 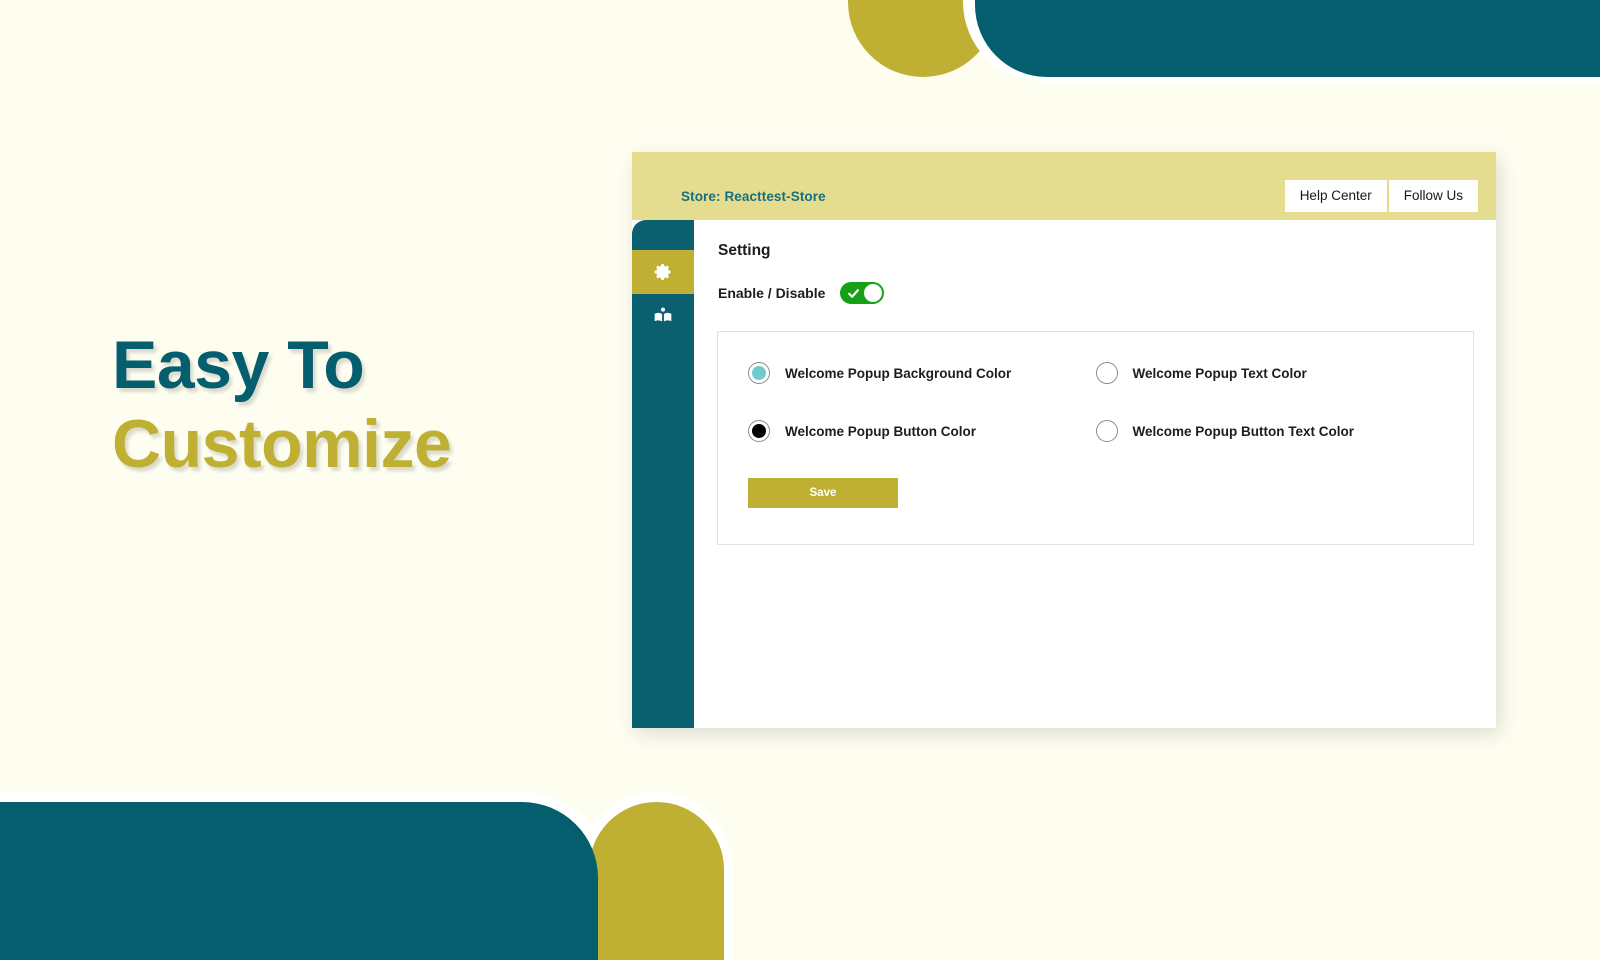 I want to click on topbar-actions: Help Center Follow Us, so click(x=1380, y=186).